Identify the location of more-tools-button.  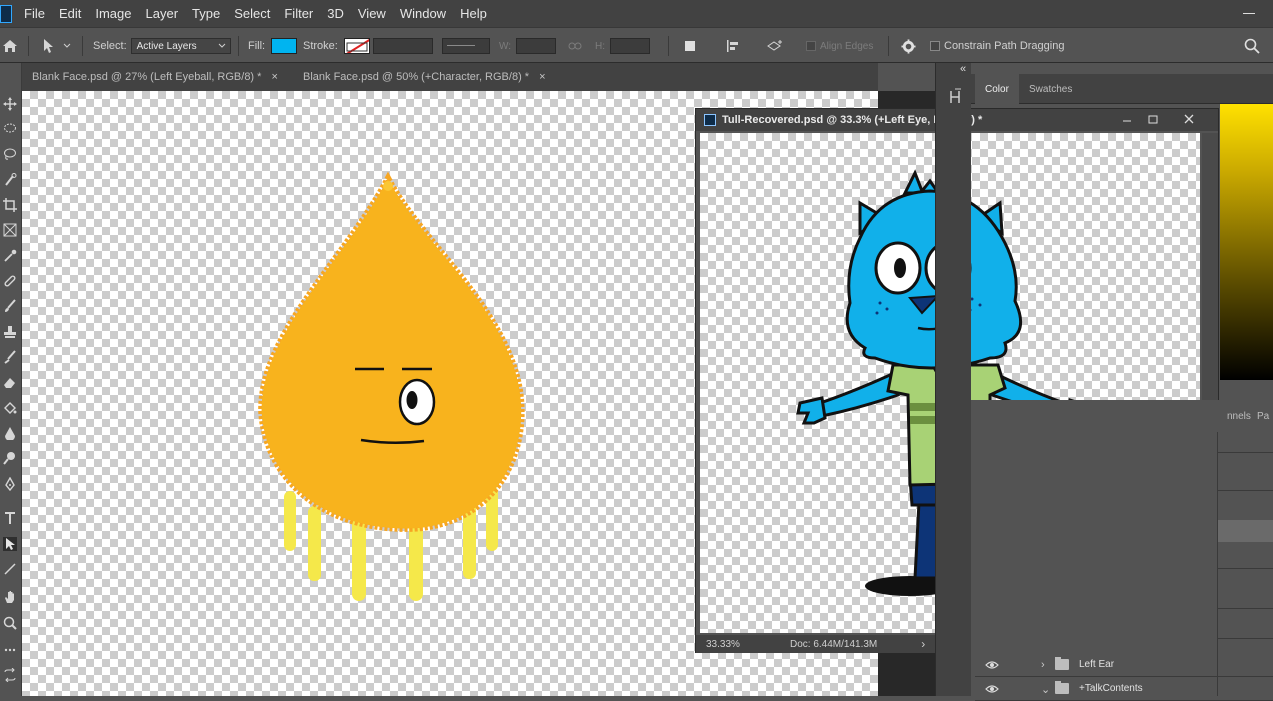
(10, 650).